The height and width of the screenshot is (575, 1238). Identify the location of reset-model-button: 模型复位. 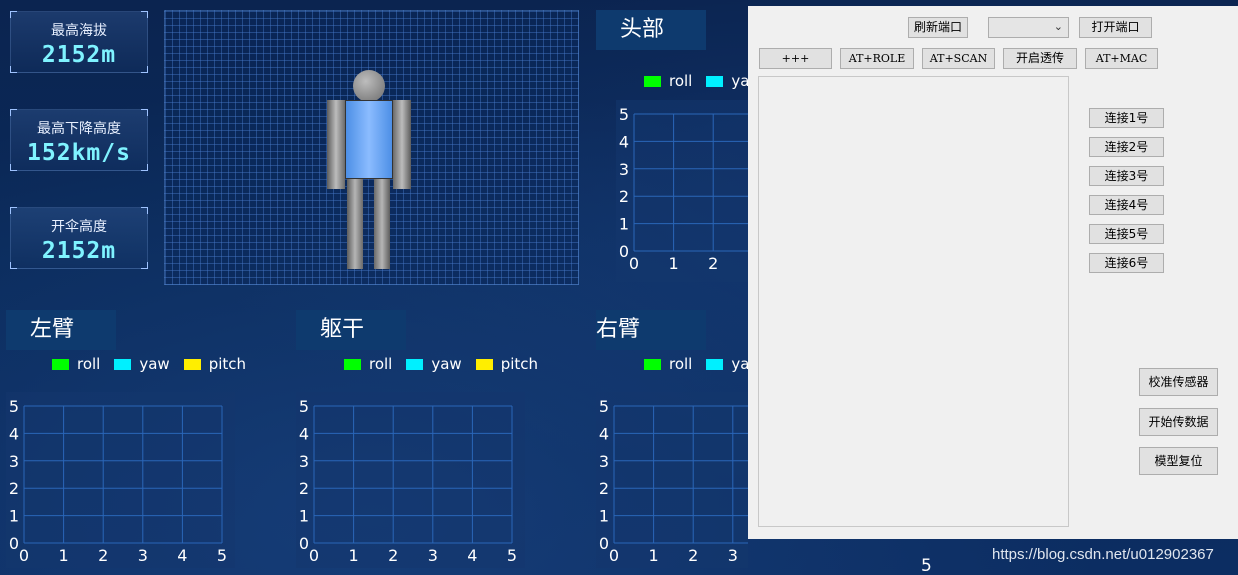
(1178, 461).